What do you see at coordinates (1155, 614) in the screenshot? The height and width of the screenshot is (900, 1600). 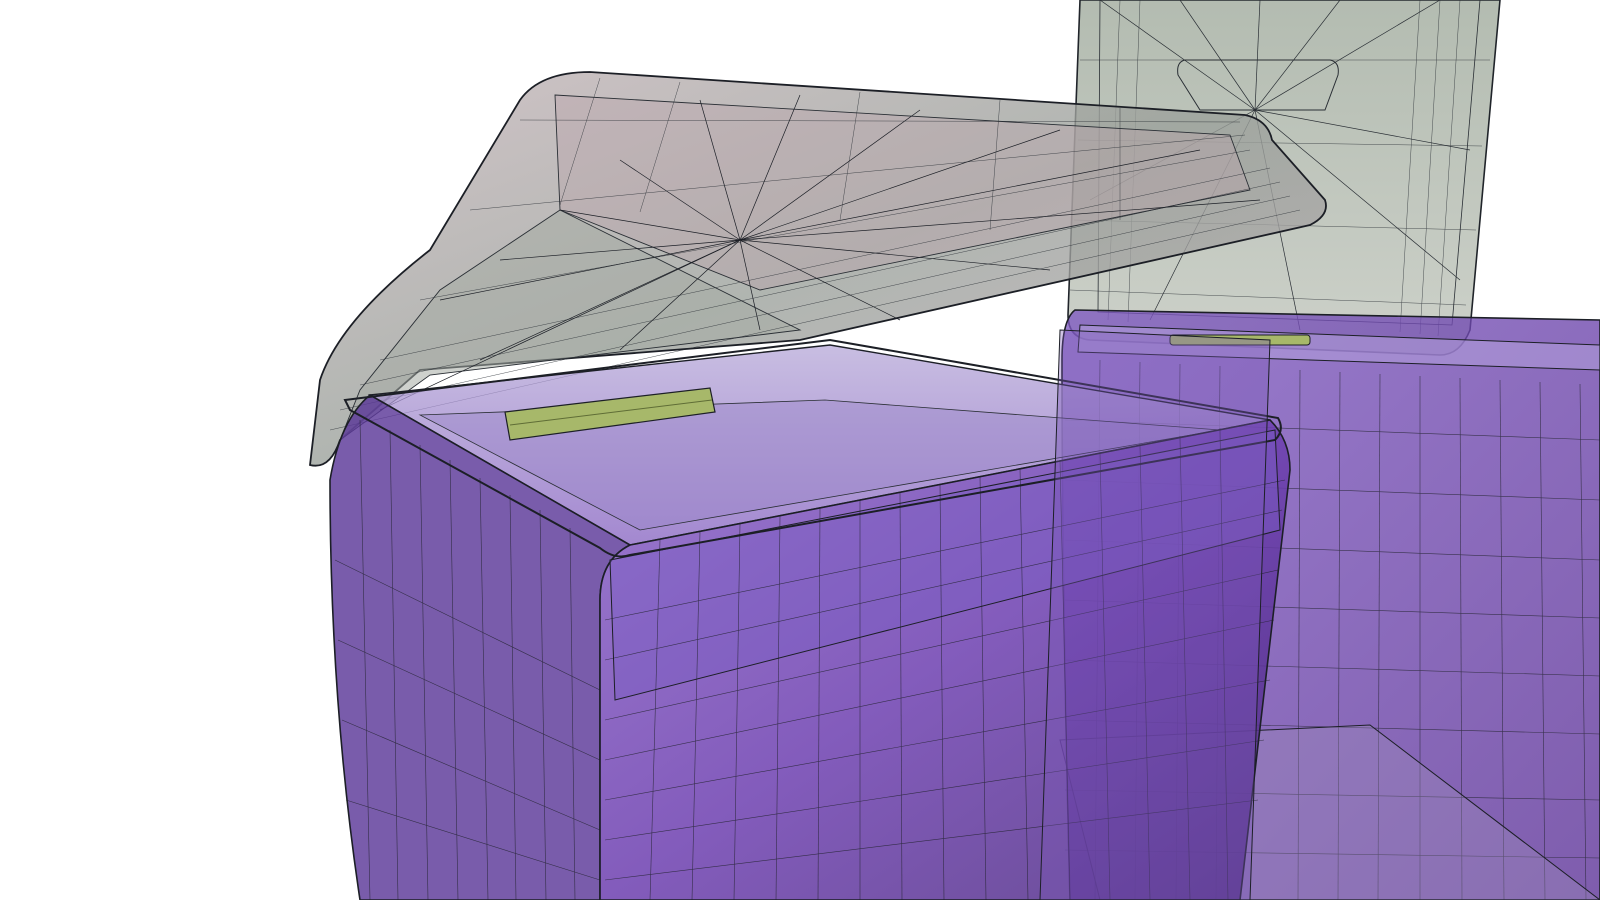 I see `overlap-shadow-panel` at bounding box center [1155, 614].